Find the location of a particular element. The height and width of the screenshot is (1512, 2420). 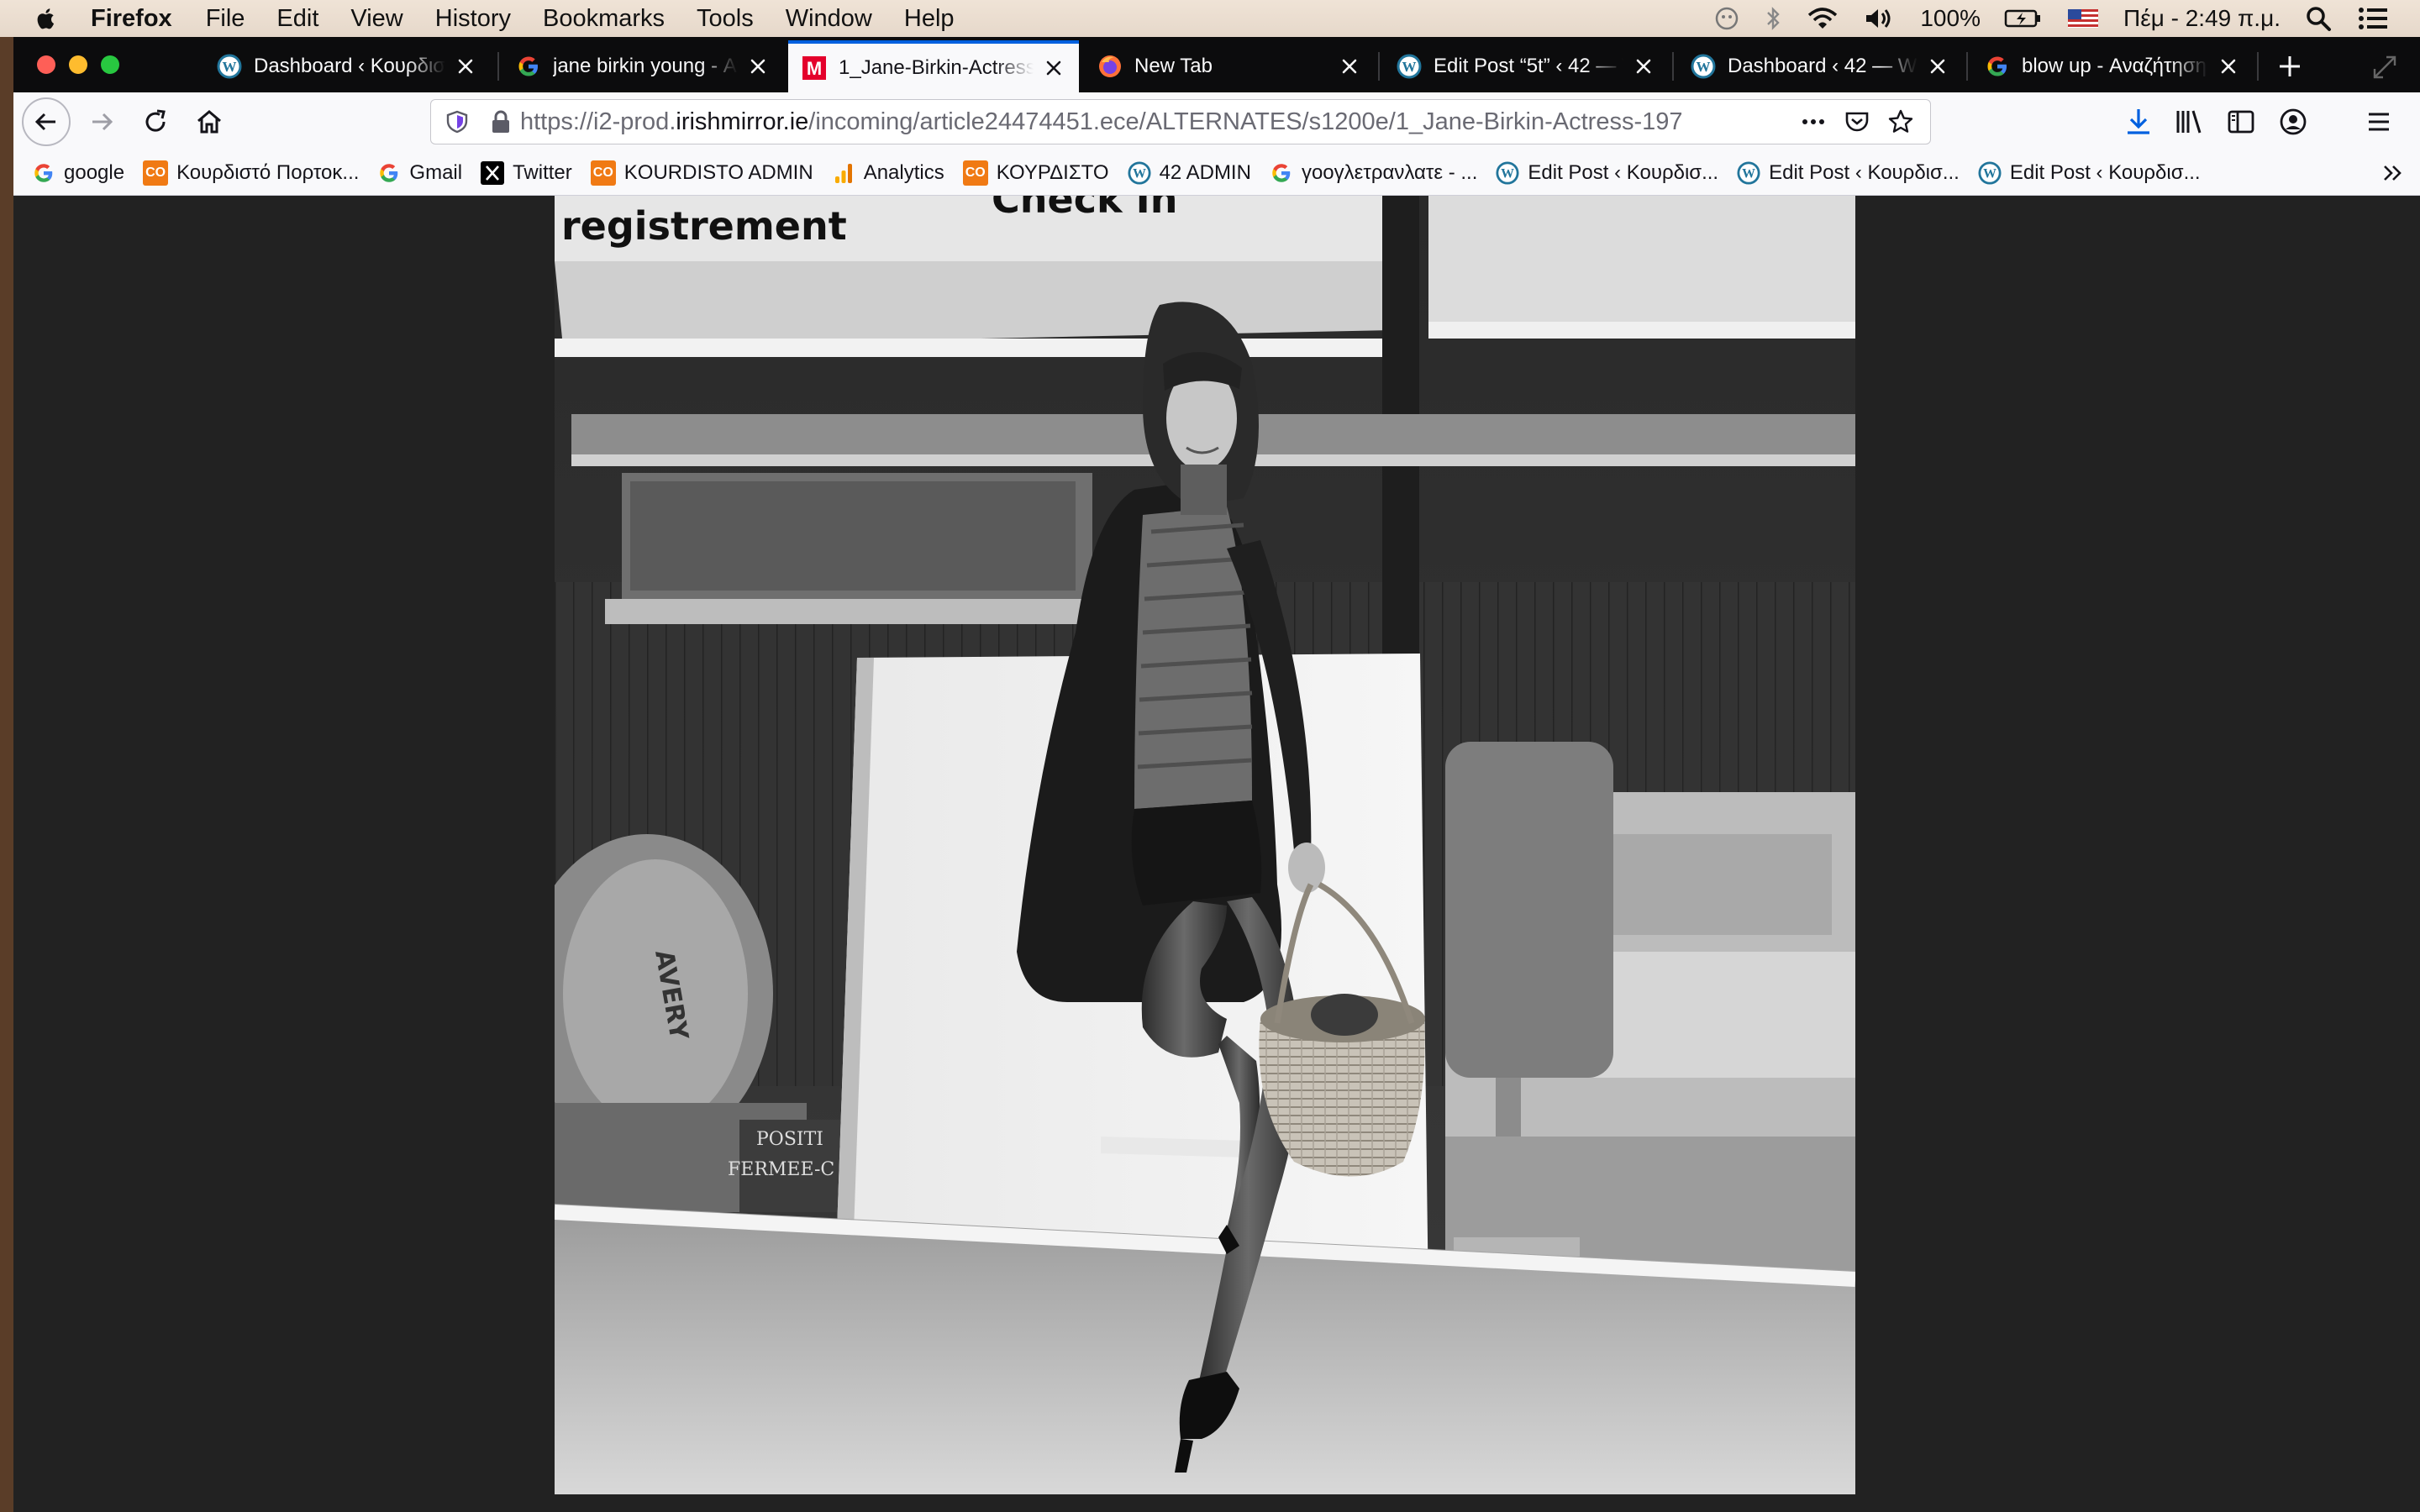

window-close-button is located at coordinates (46, 64).